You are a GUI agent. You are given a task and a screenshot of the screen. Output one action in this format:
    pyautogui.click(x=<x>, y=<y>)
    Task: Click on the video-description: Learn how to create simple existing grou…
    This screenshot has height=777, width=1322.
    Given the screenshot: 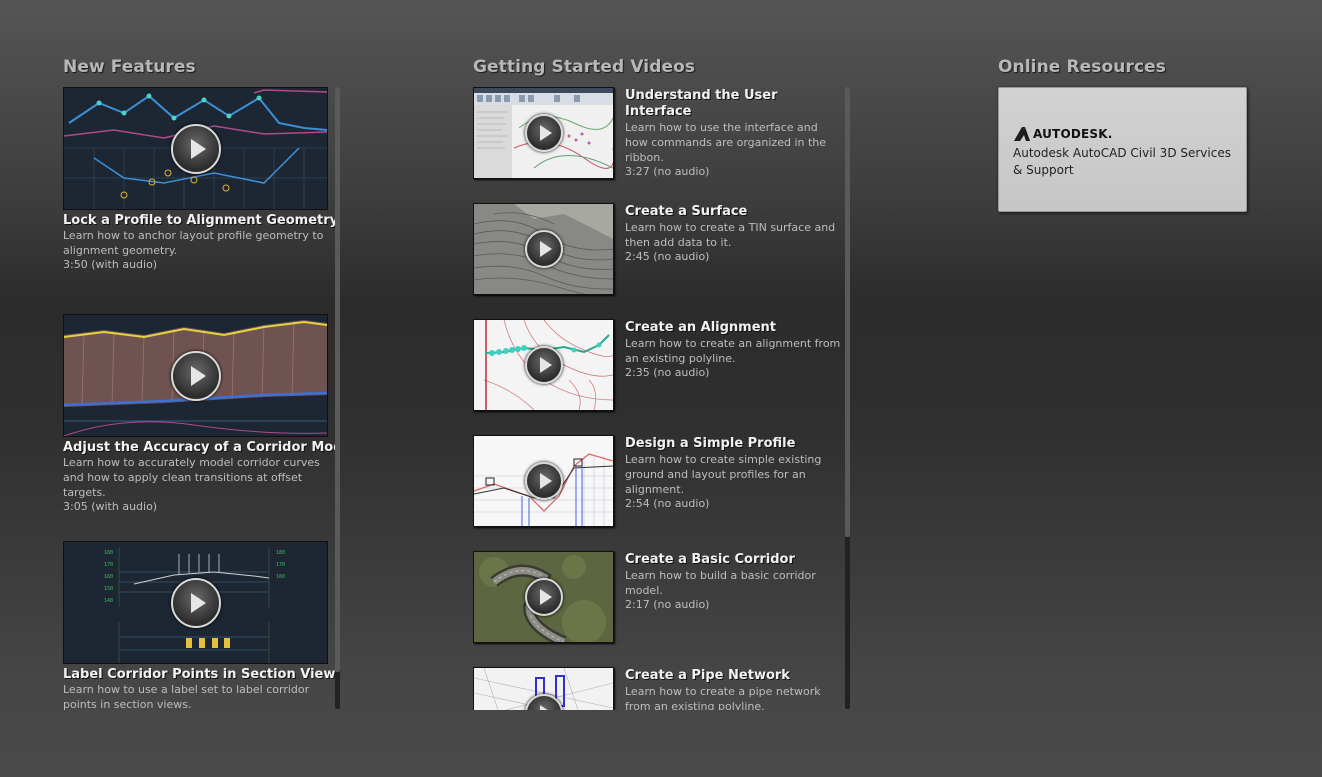 What is the action you would take?
    pyautogui.click(x=723, y=474)
    